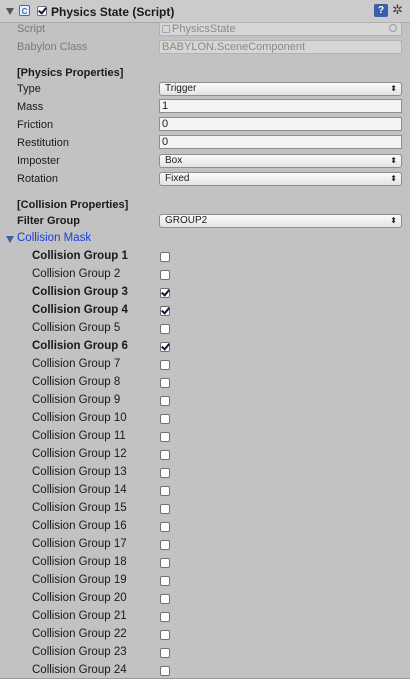 The height and width of the screenshot is (679, 410). What do you see at coordinates (79, 598) in the screenshot?
I see `collision-group-label: Collision Group 20` at bounding box center [79, 598].